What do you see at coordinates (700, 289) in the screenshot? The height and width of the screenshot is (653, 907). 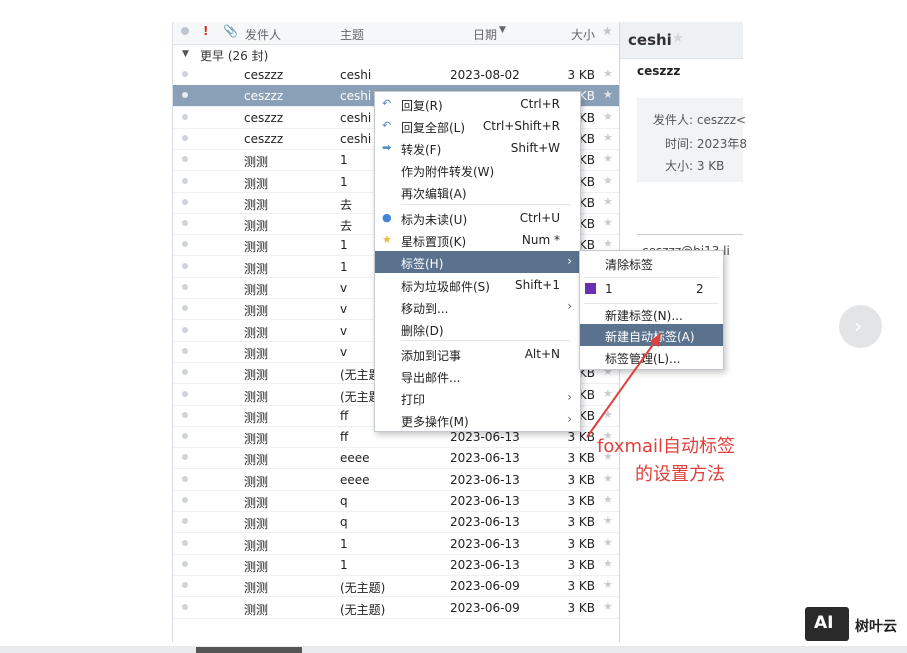 I see `tag-count: 2` at bounding box center [700, 289].